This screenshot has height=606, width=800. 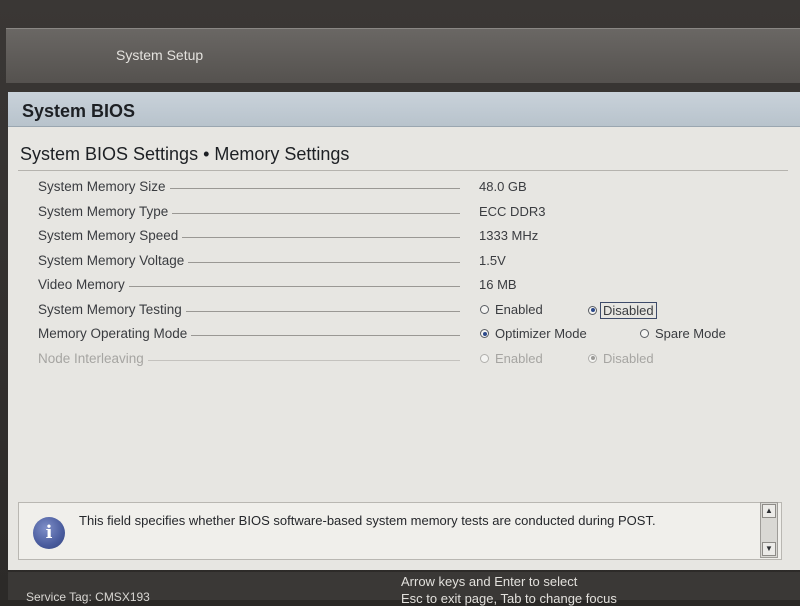 I want to click on help-scrollbar: ▲ ▼, so click(x=769, y=530).